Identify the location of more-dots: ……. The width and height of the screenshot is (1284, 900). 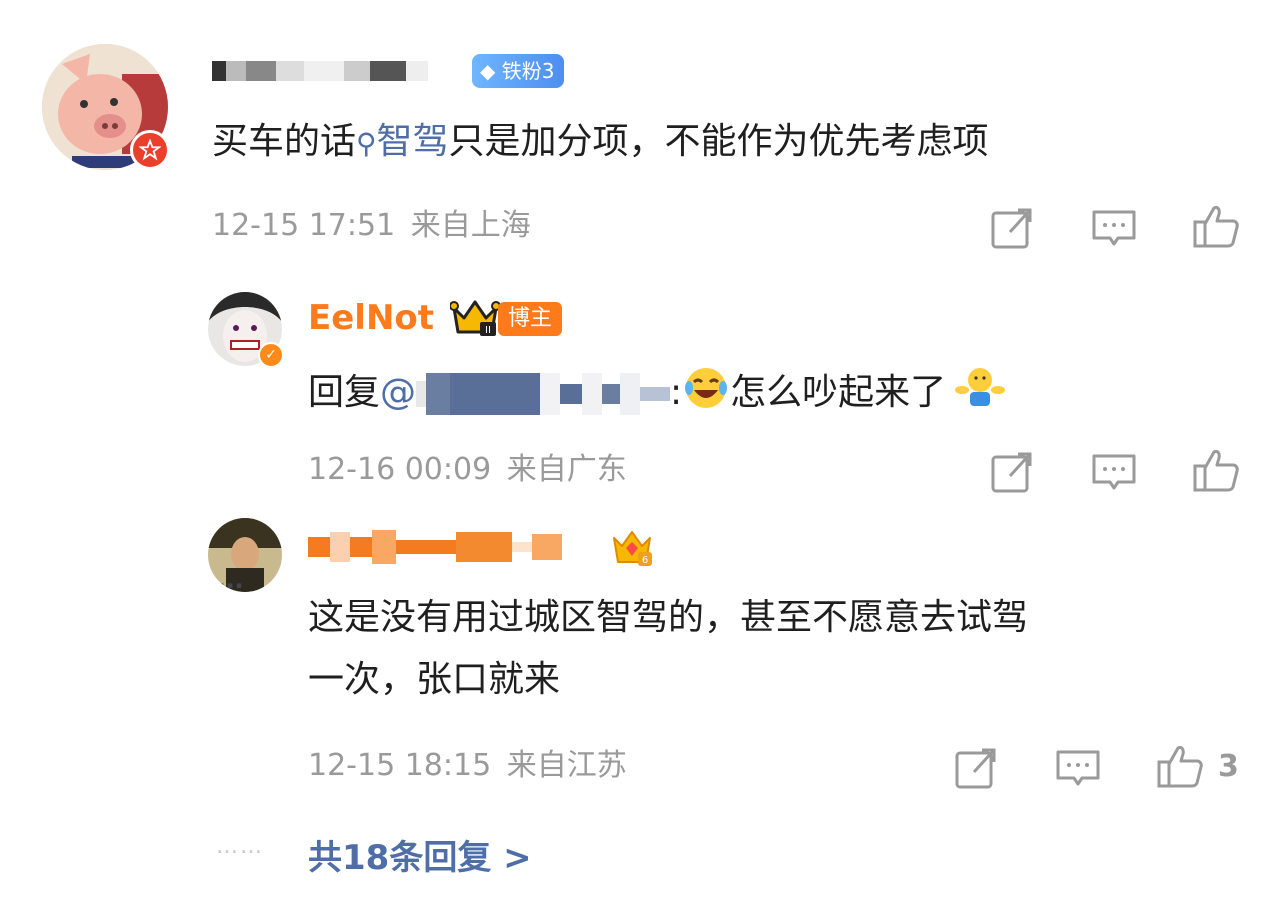
(240, 846).